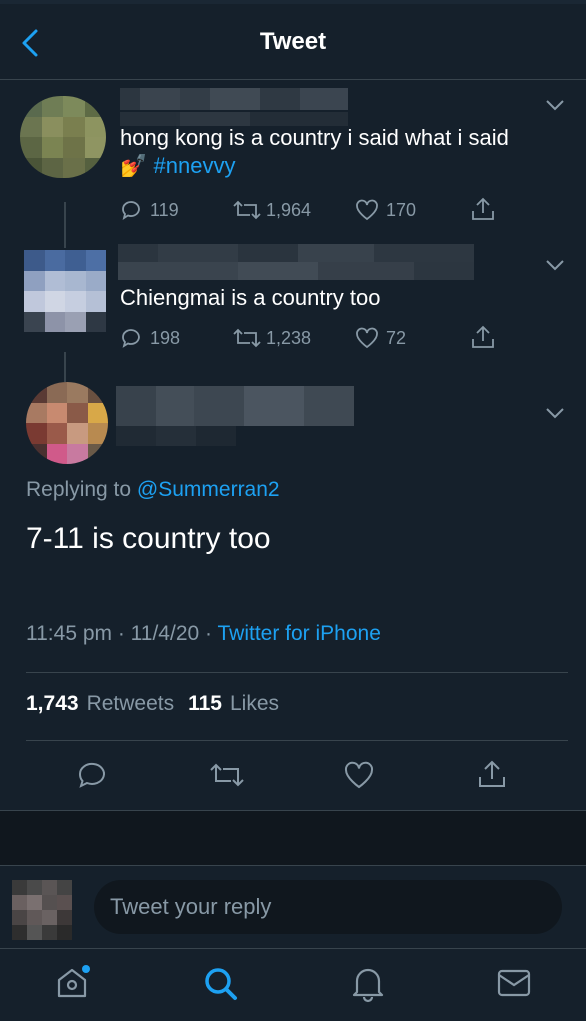 The height and width of the screenshot is (1021, 586). I want to click on like-count: 170, so click(401, 209).